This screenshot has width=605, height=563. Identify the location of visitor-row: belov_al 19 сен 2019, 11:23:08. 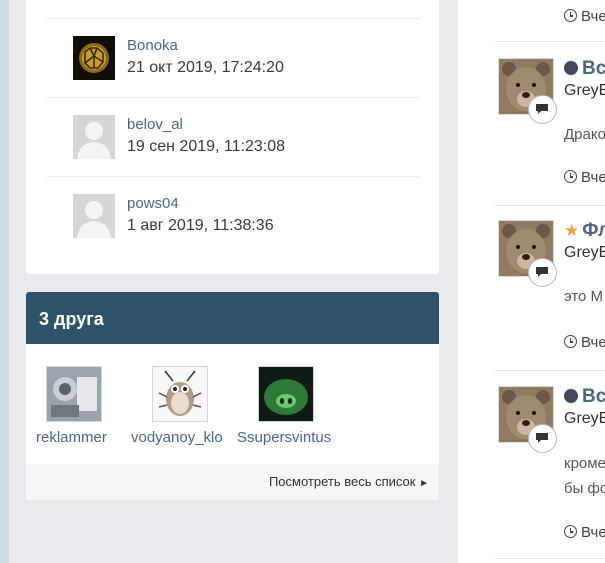
(232, 137).